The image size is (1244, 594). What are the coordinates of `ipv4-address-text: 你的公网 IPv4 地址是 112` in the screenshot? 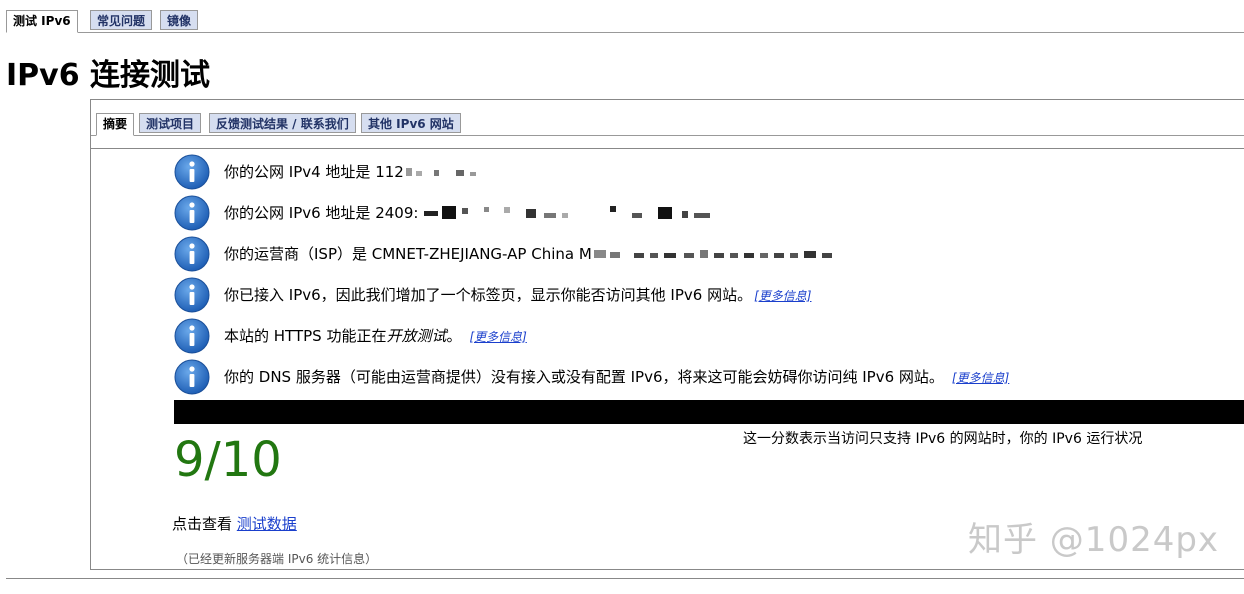 It's located at (314, 172).